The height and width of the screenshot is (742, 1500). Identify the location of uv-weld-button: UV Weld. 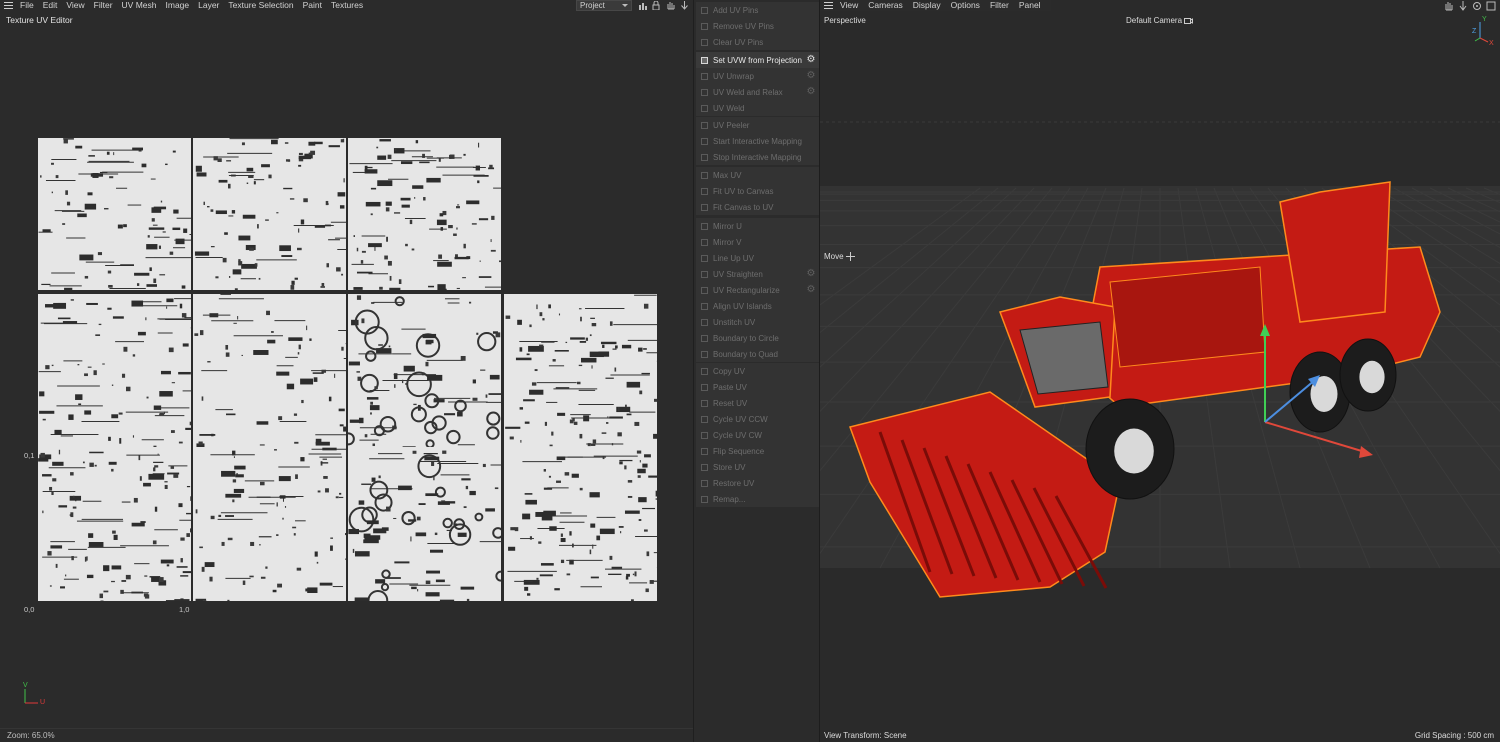
(757, 108).